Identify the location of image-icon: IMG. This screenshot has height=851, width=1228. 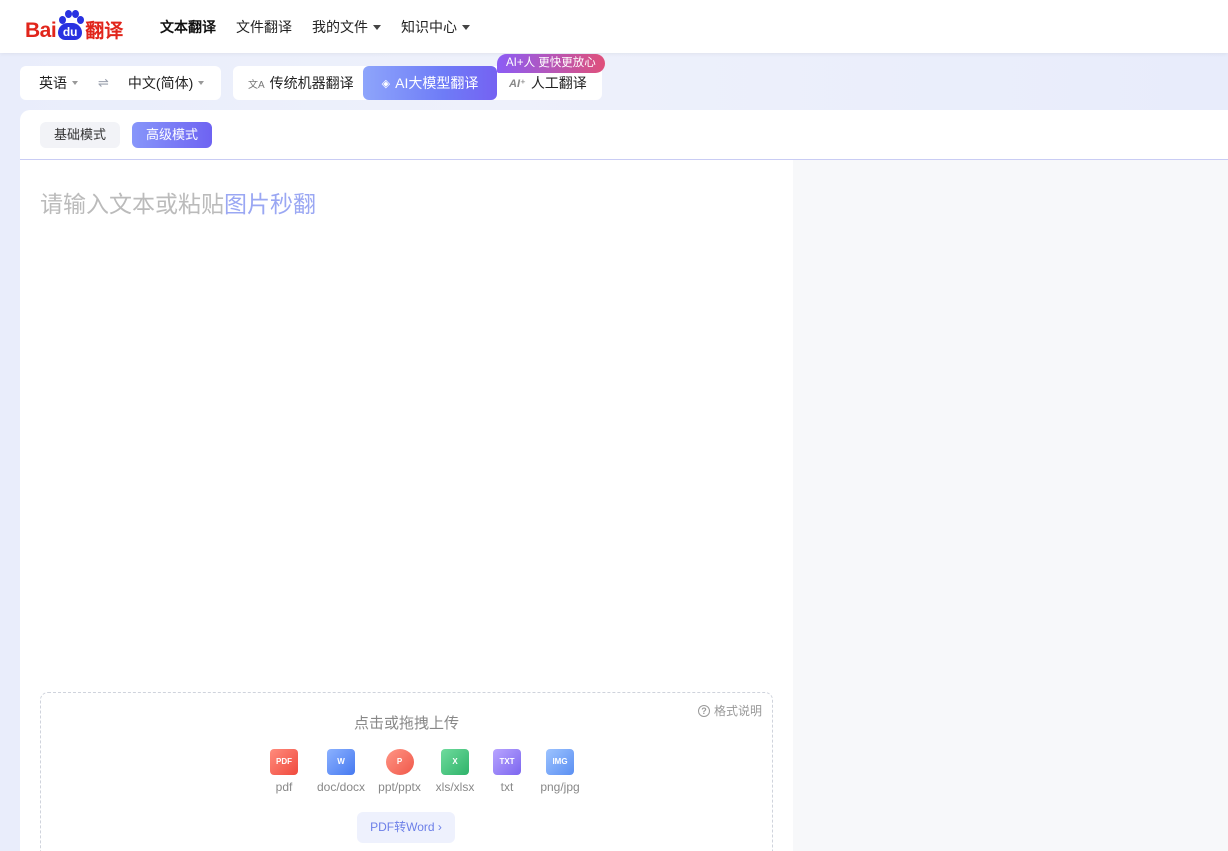
(560, 762).